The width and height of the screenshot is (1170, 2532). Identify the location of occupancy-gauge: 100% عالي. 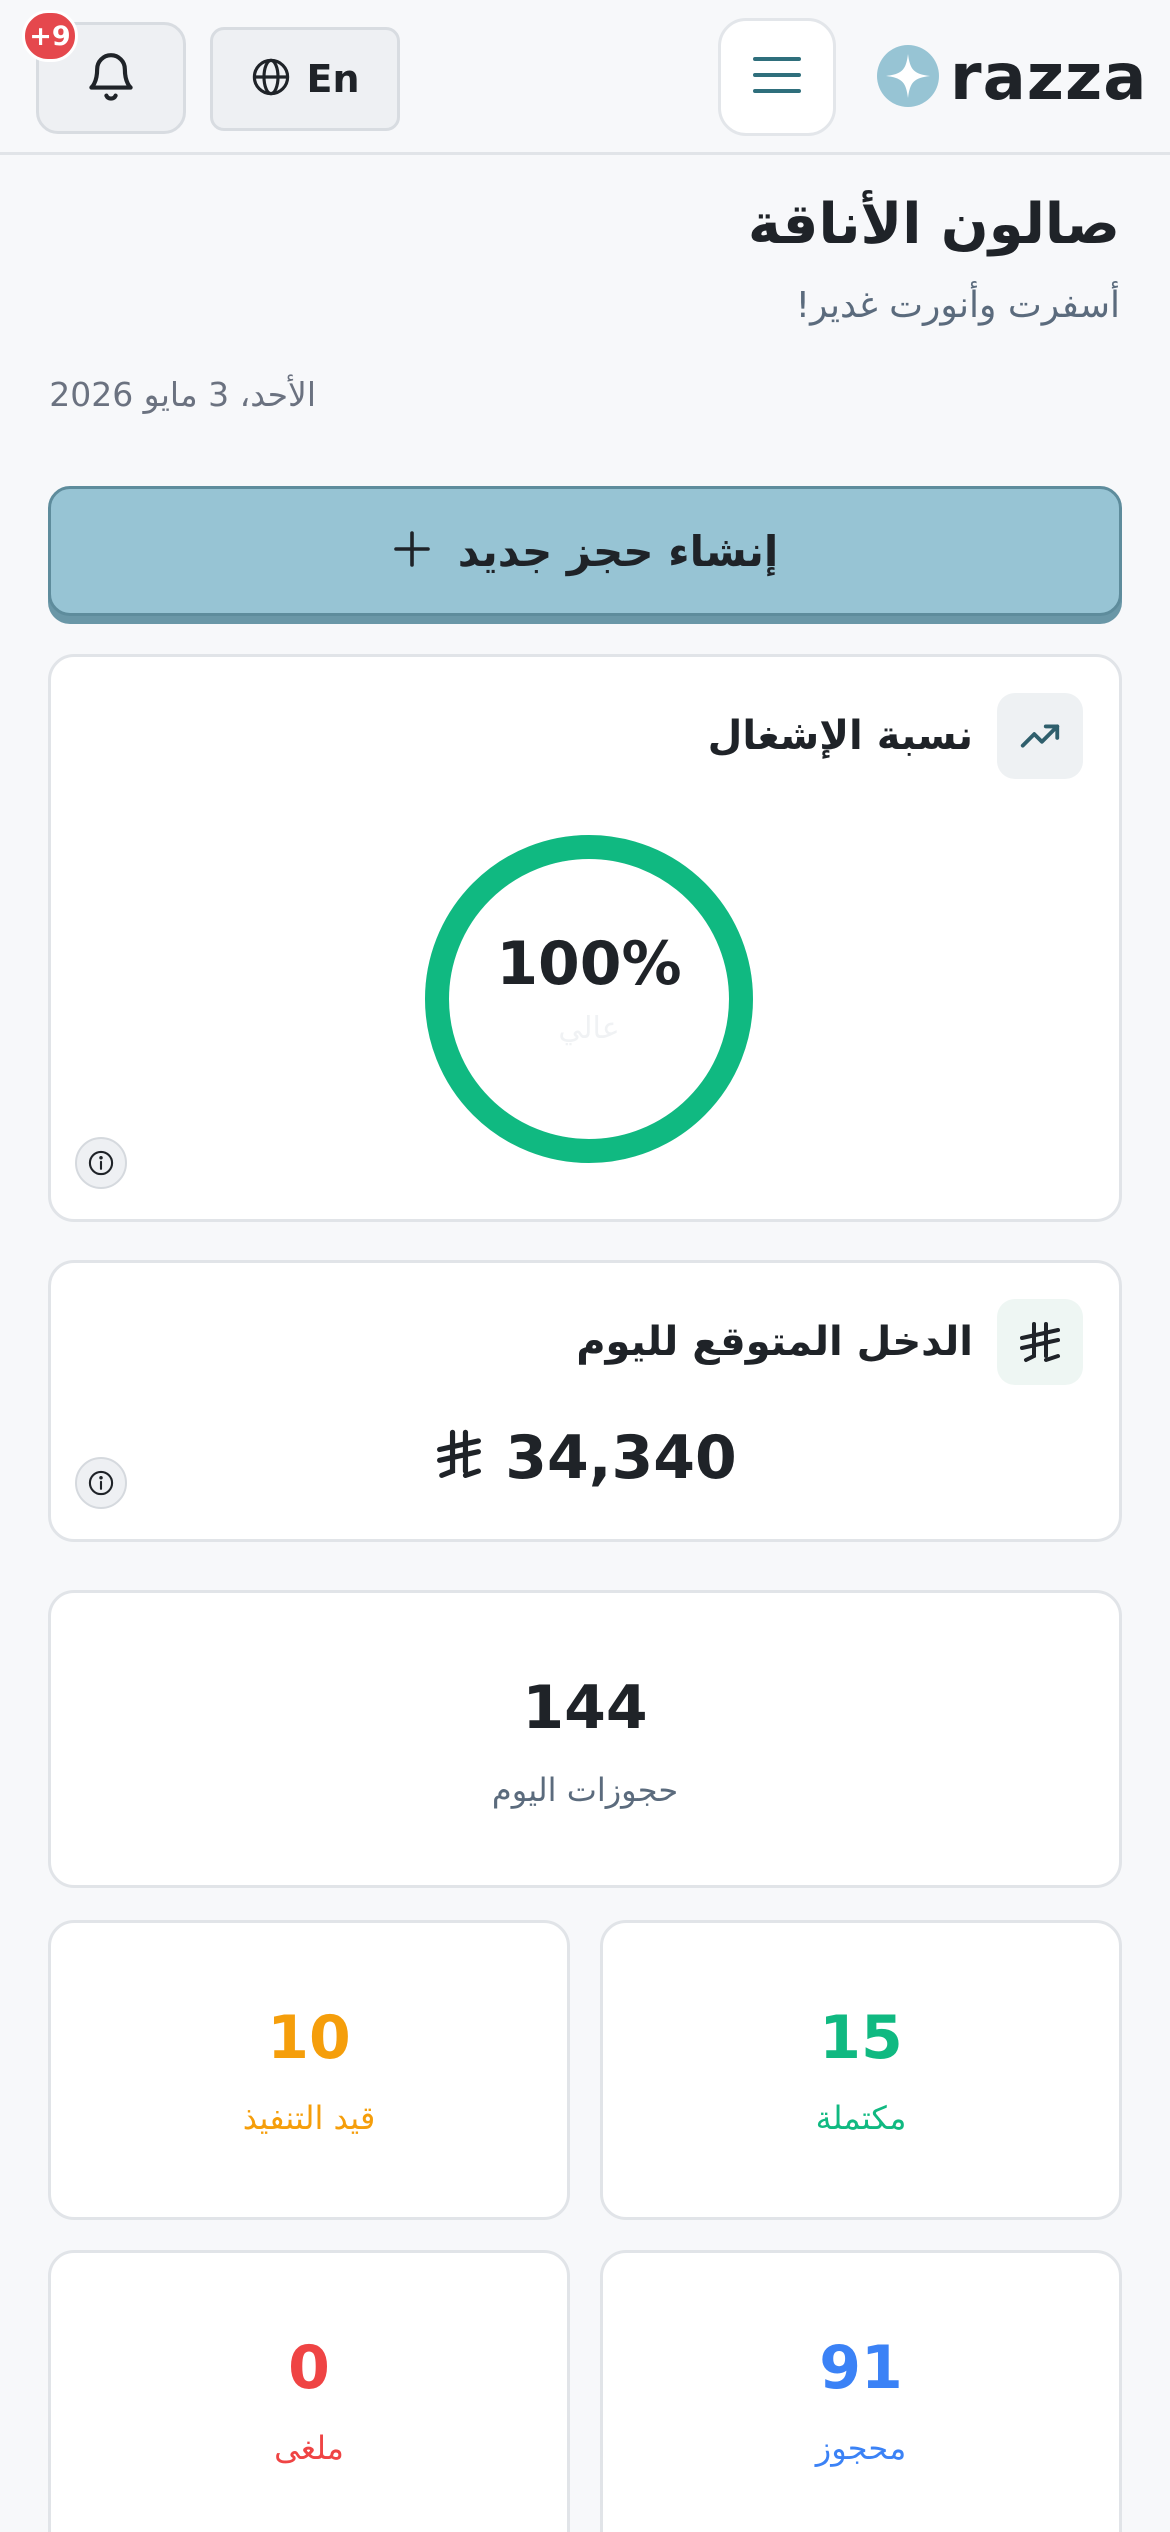
(589, 999).